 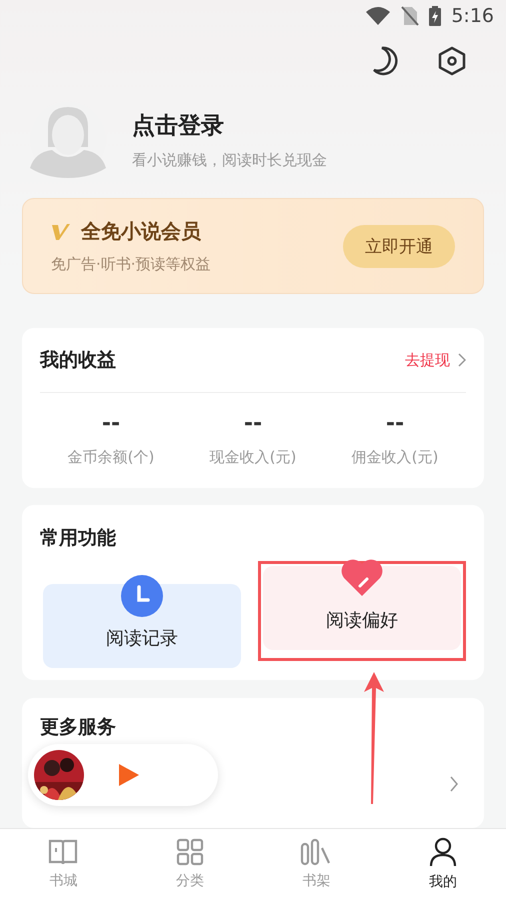 I want to click on login-link: 点击登录, so click(x=229, y=125).